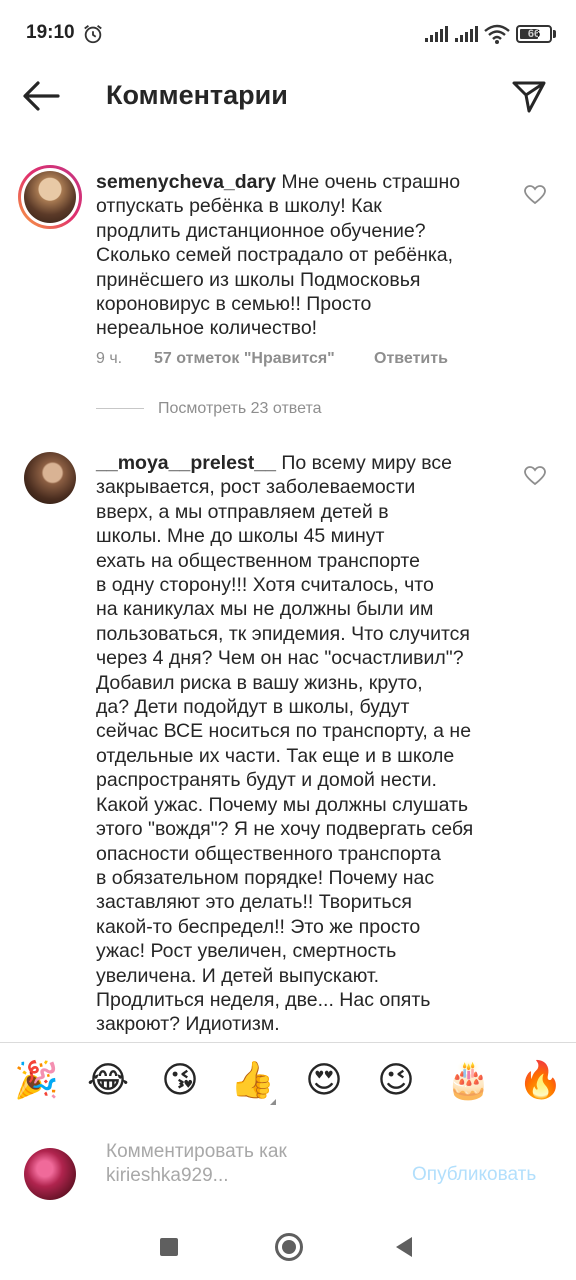  I want to click on recents-icon, so click(169, 1247).